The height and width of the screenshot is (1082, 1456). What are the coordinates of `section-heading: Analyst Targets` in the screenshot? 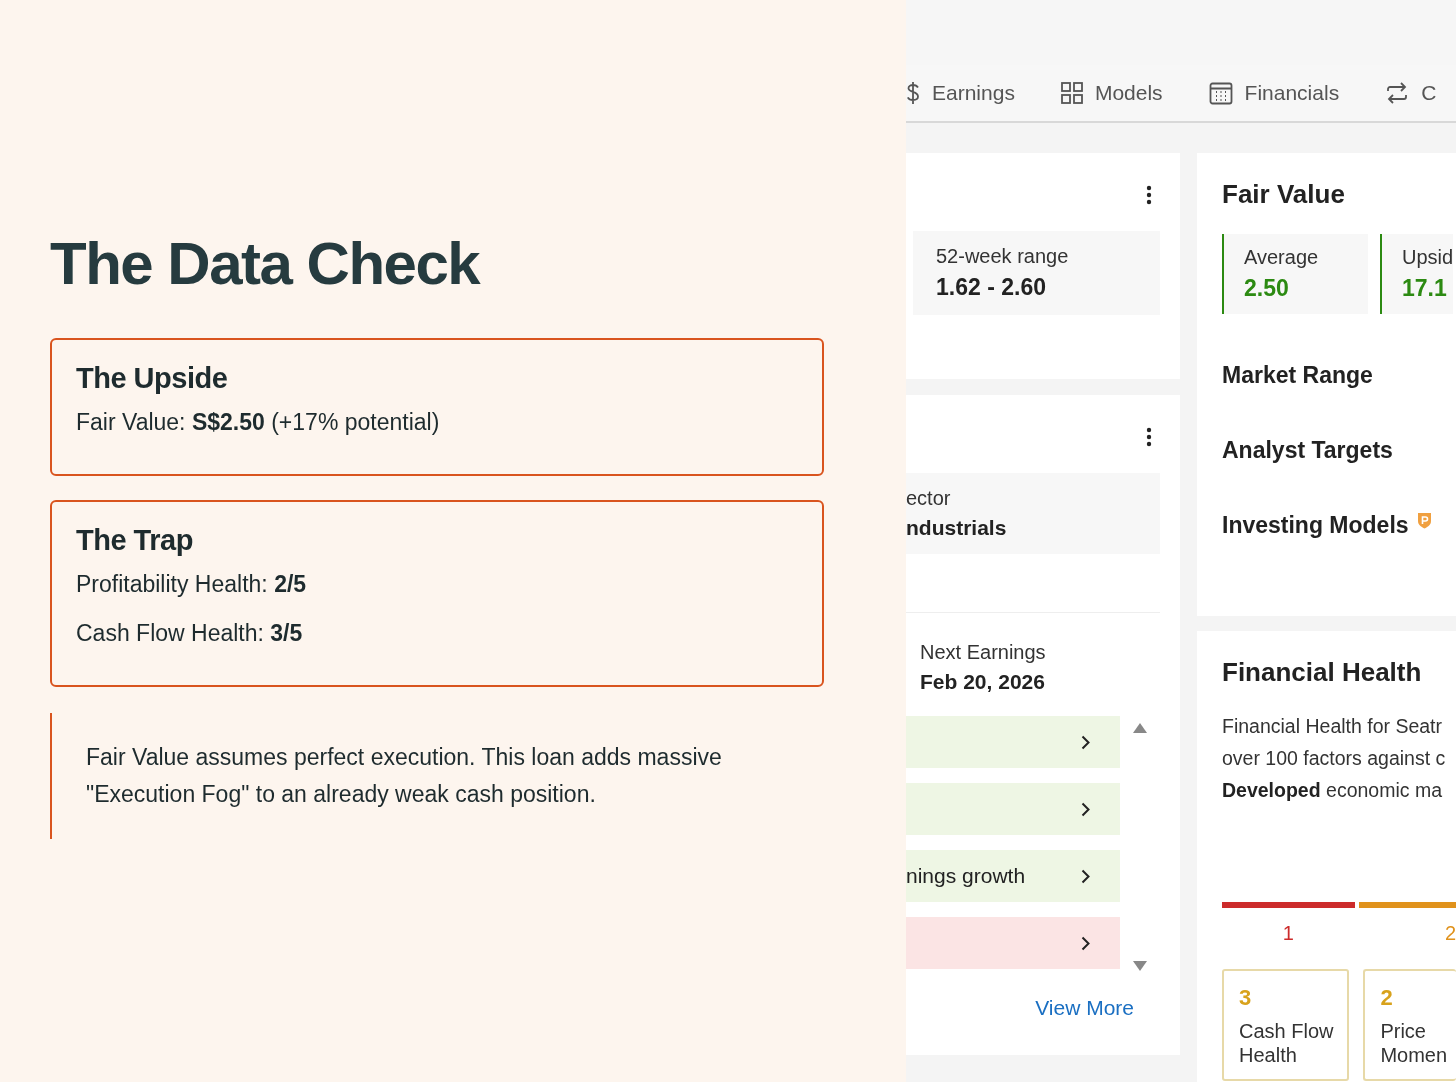 It's located at (1307, 450).